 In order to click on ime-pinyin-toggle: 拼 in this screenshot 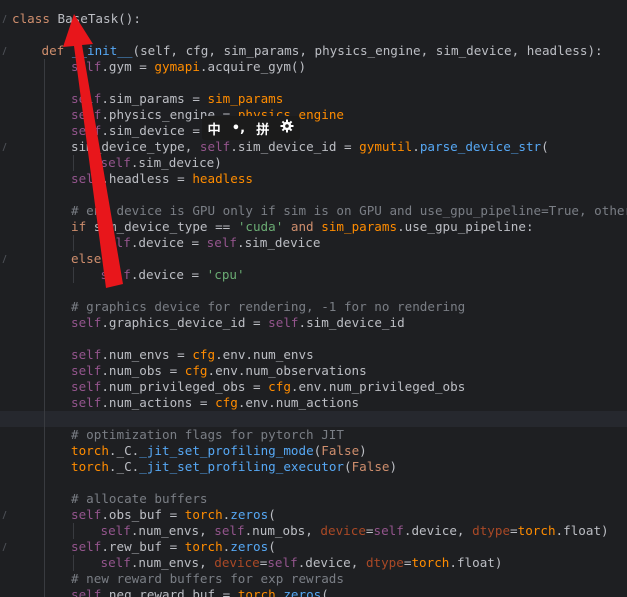, I will do `click(262, 128)`.